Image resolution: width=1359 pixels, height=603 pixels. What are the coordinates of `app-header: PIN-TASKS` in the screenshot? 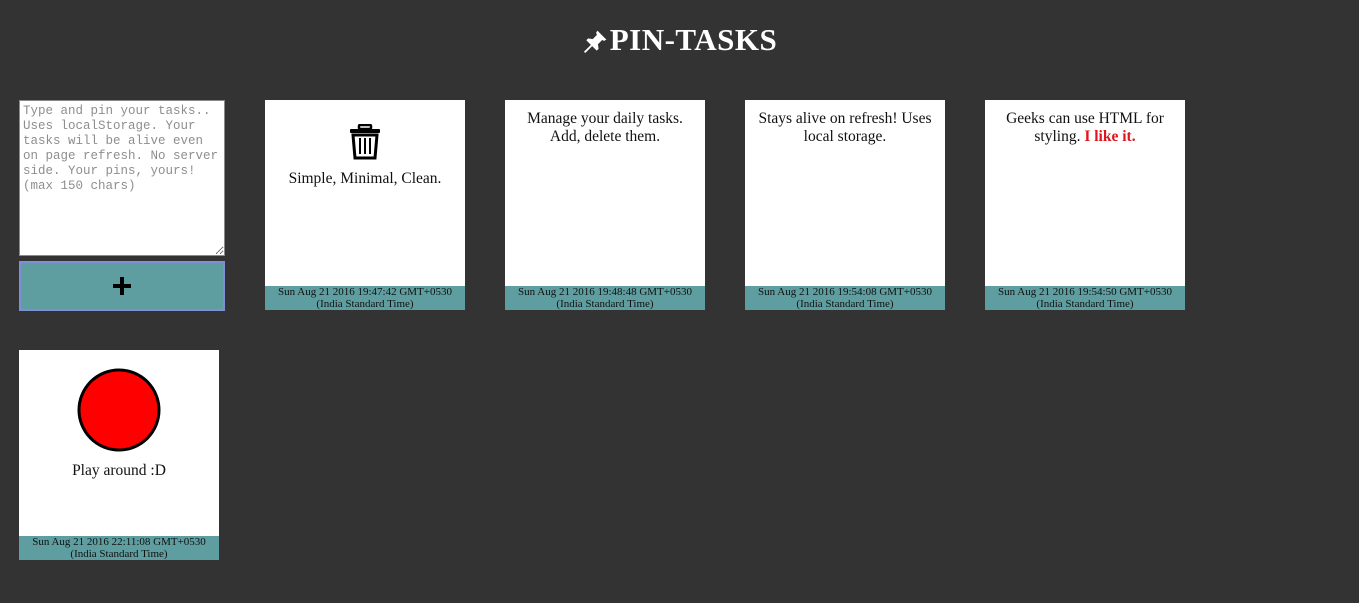 It's located at (679, 40).